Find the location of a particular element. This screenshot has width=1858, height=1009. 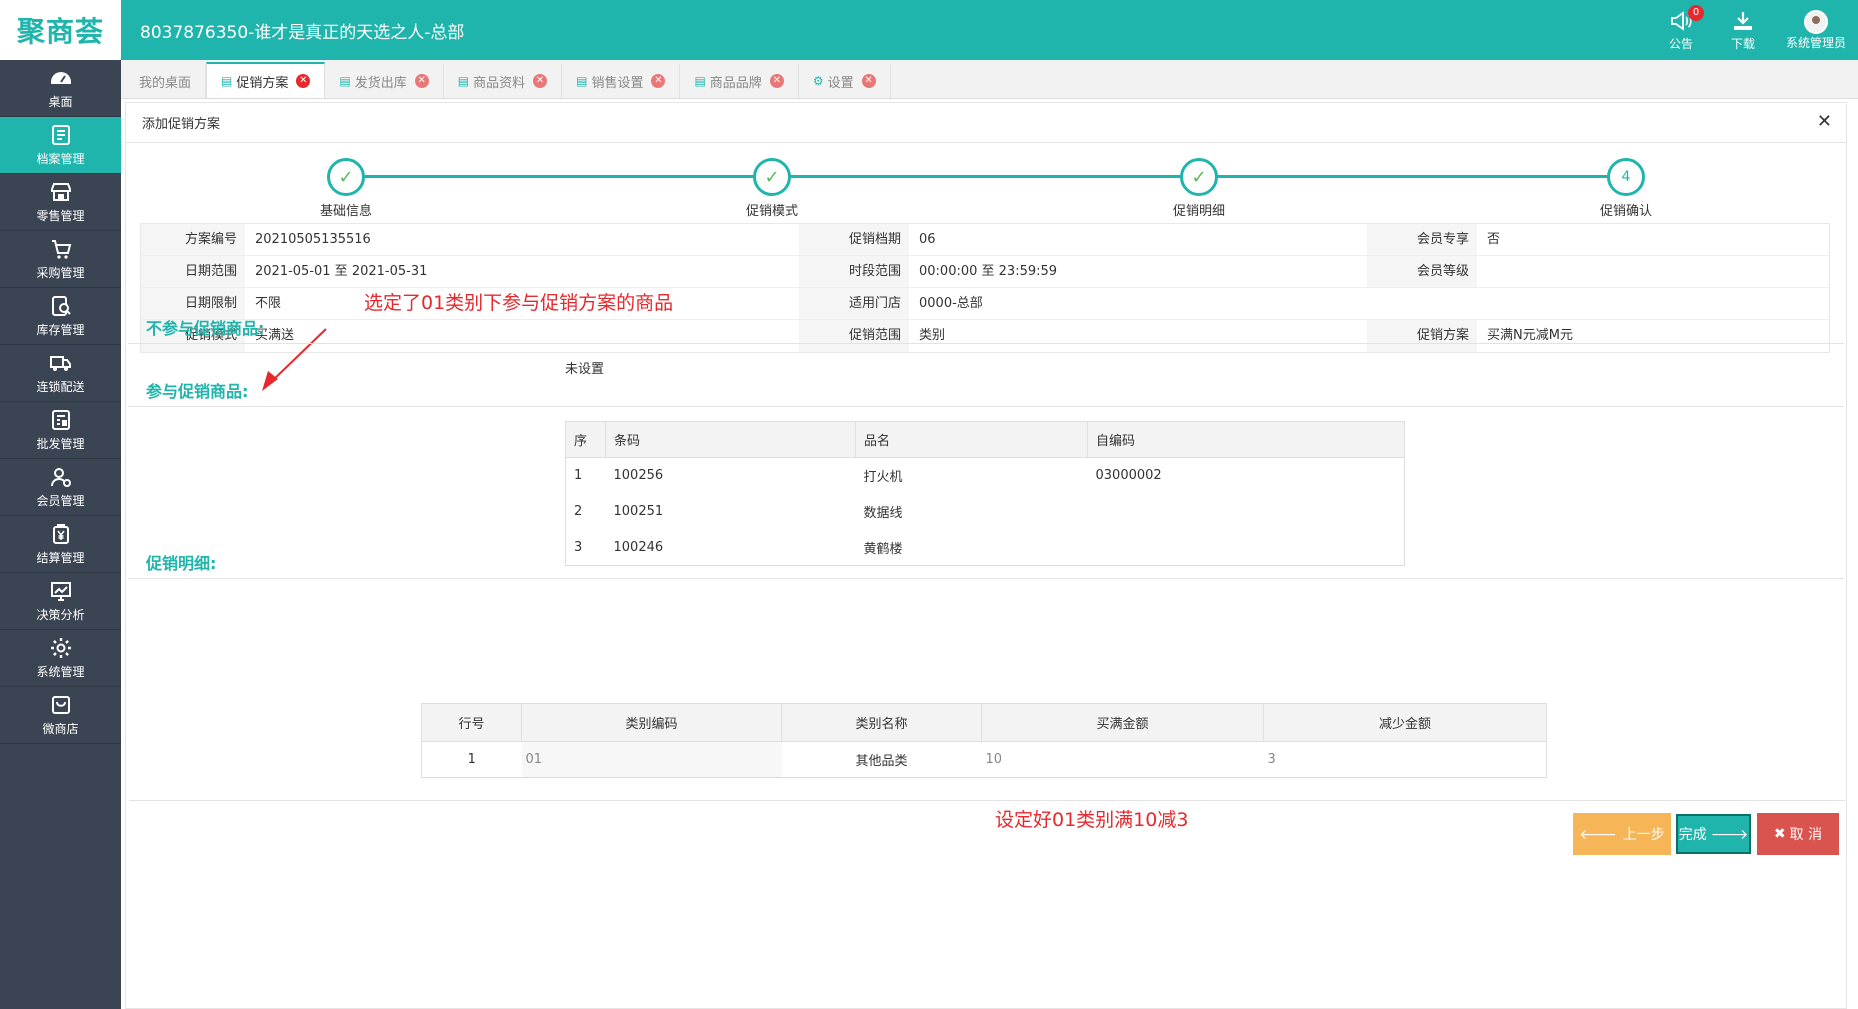

sidebar-item-desktop: 桌面 is located at coordinates (60, 88).